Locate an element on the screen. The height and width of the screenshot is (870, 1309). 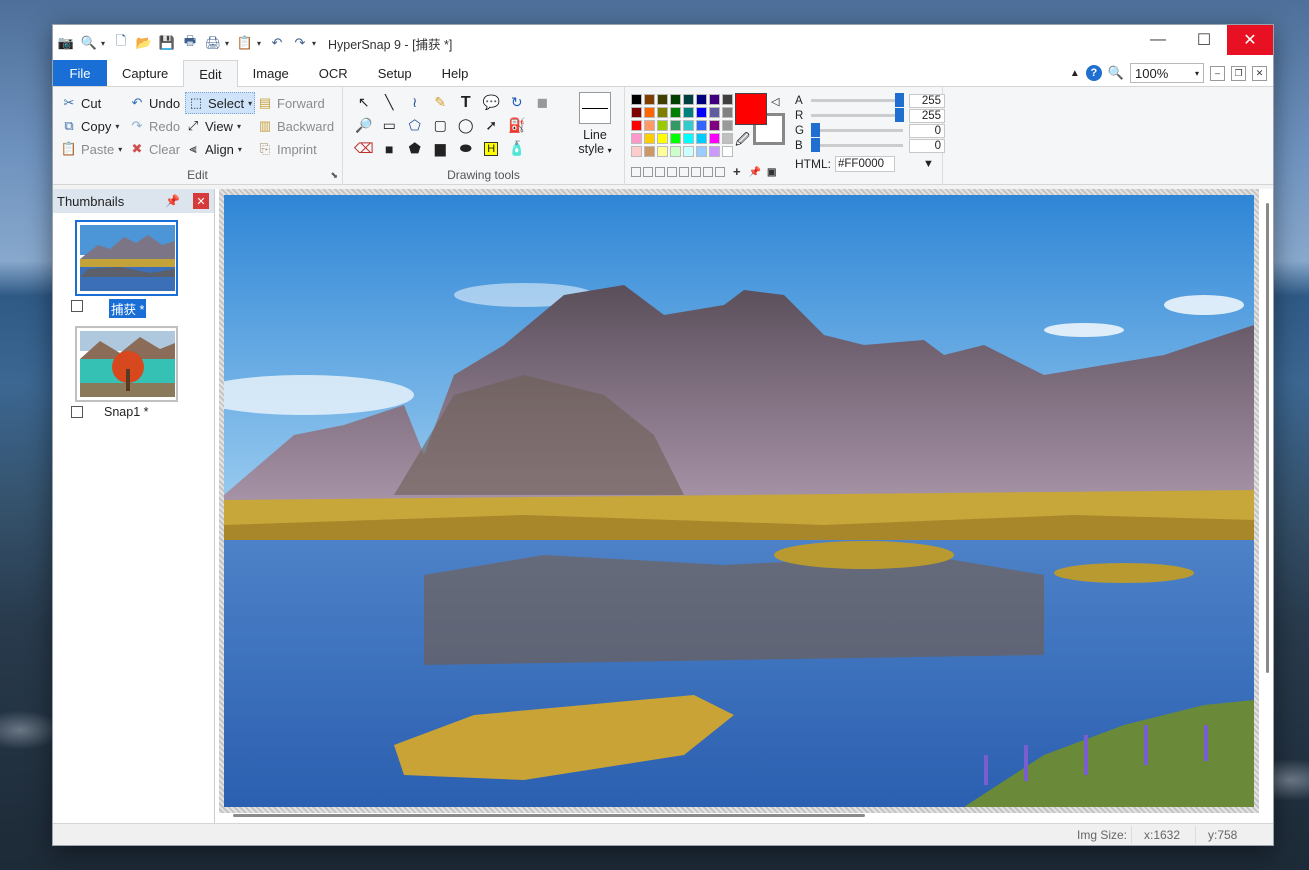
rounded-rectangle-icon: ▢ is located at coordinates (441, 125).